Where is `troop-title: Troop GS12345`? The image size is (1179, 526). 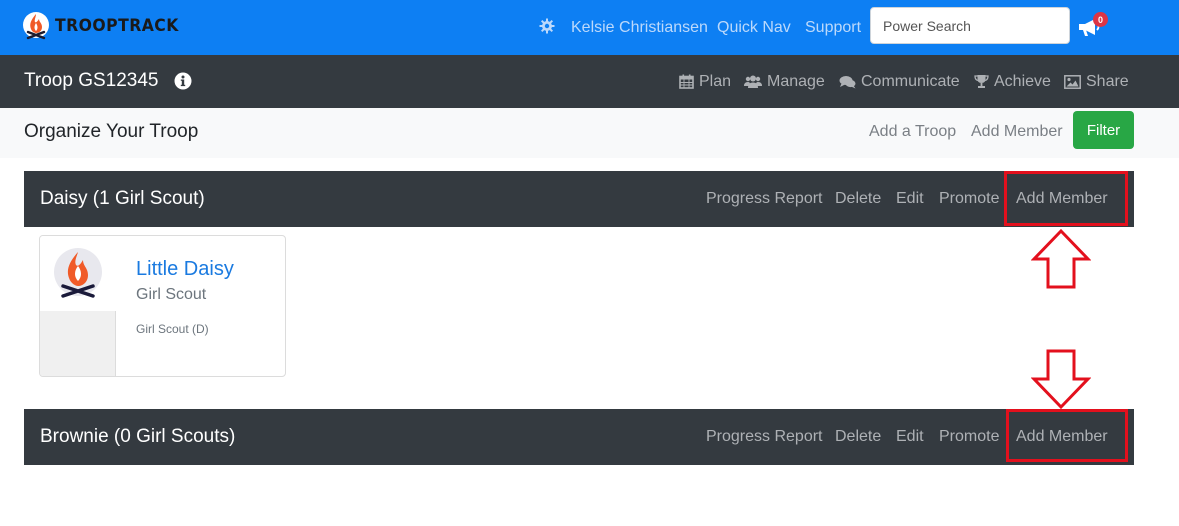 troop-title: Troop GS12345 is located at coordinates (91, 81).